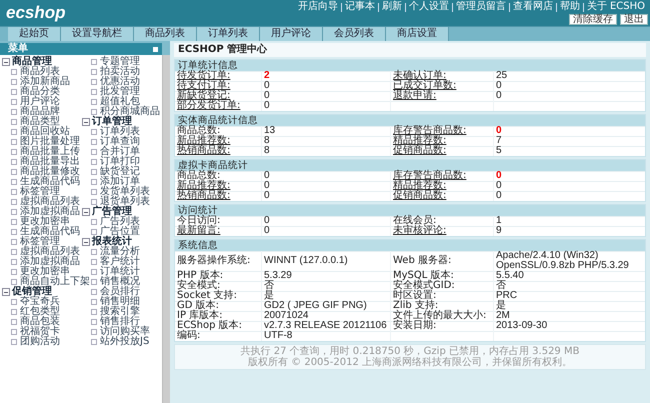  What do you see at coordinates (125, 342) in the screenshot?
I see `menu-item: 站外投放JS` at bounding box center [125, 342].